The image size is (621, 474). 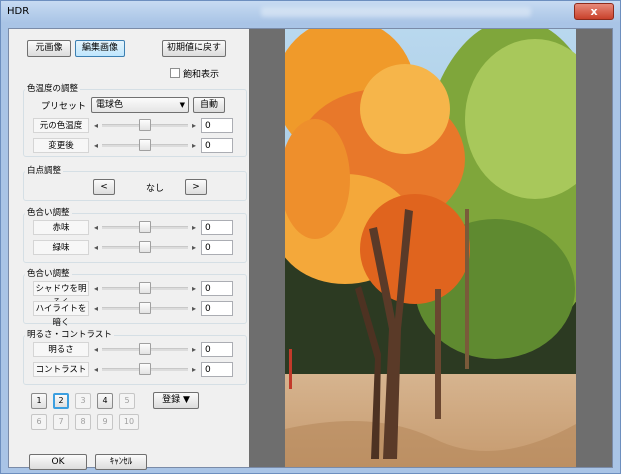 What do you see at coordinates (48, 212) in the screenshot?
I see `tint-group-label: 色合い調整` at bounding box center [48, 212].